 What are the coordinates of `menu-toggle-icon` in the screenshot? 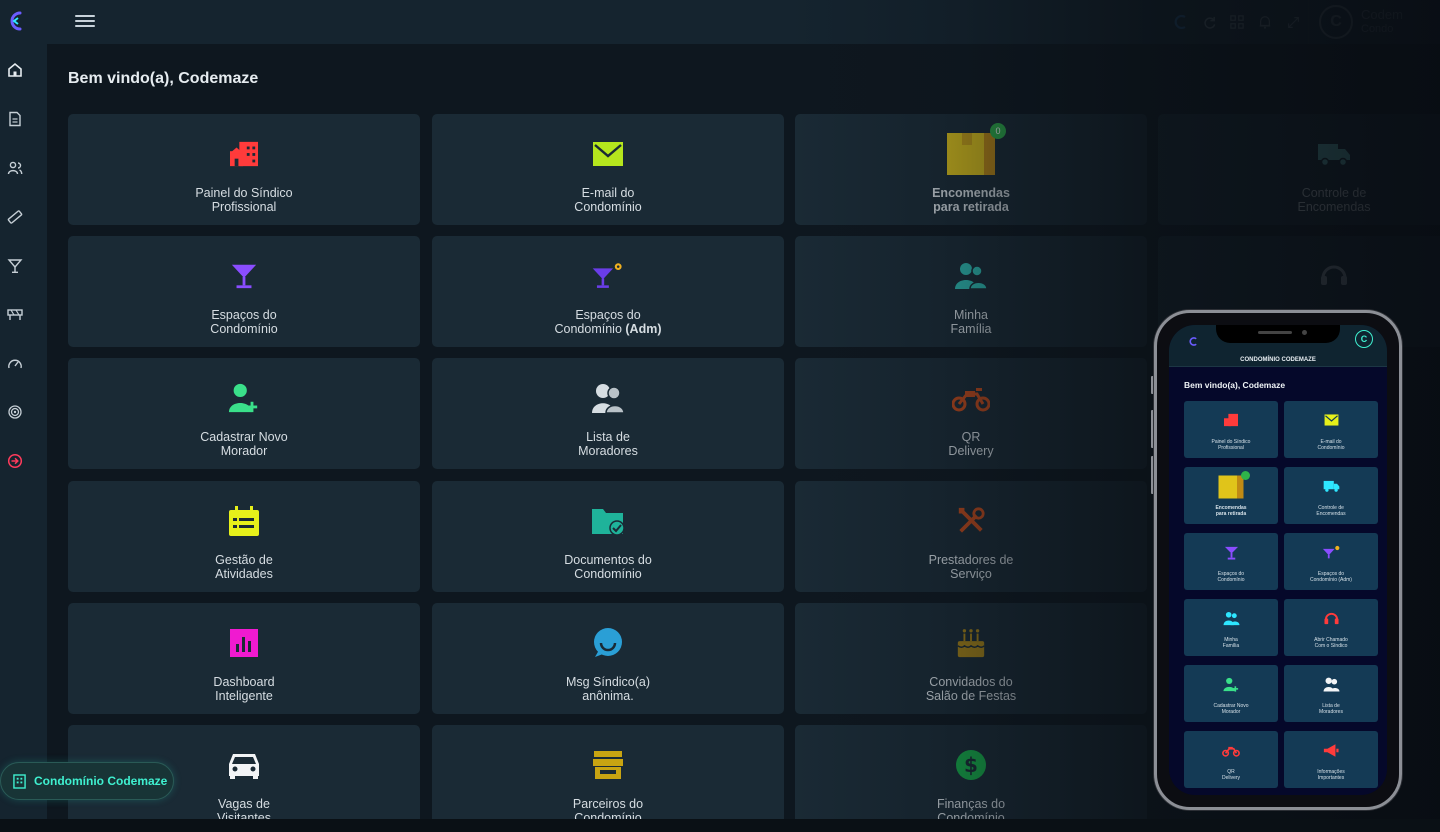 It's located at (85, 21).